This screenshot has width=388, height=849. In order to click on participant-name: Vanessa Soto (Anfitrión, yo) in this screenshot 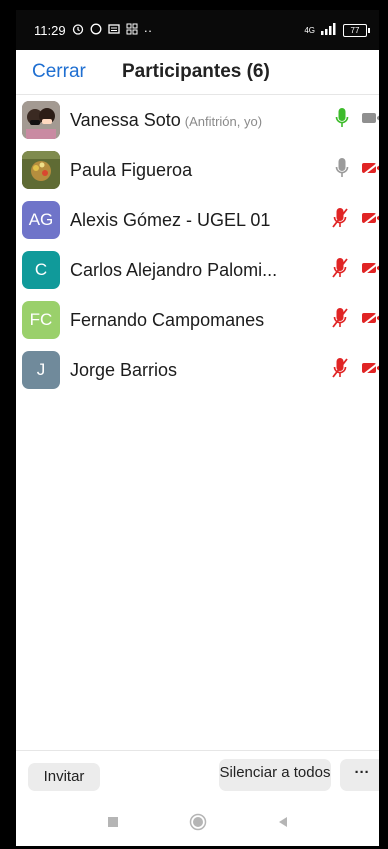, I will do `click(166, 120)`.